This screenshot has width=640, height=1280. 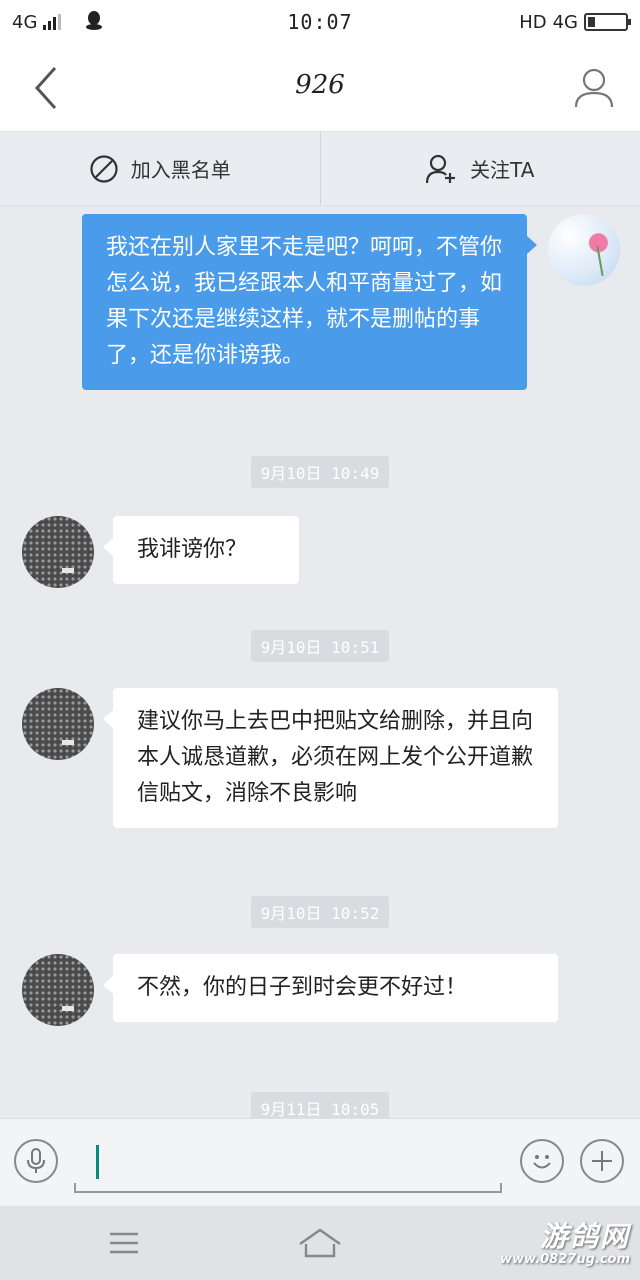 What do you see at coordinates (502, 170) in the screenshot?
I see `follow-label: 关注TA` at bounding box center [502, 170].